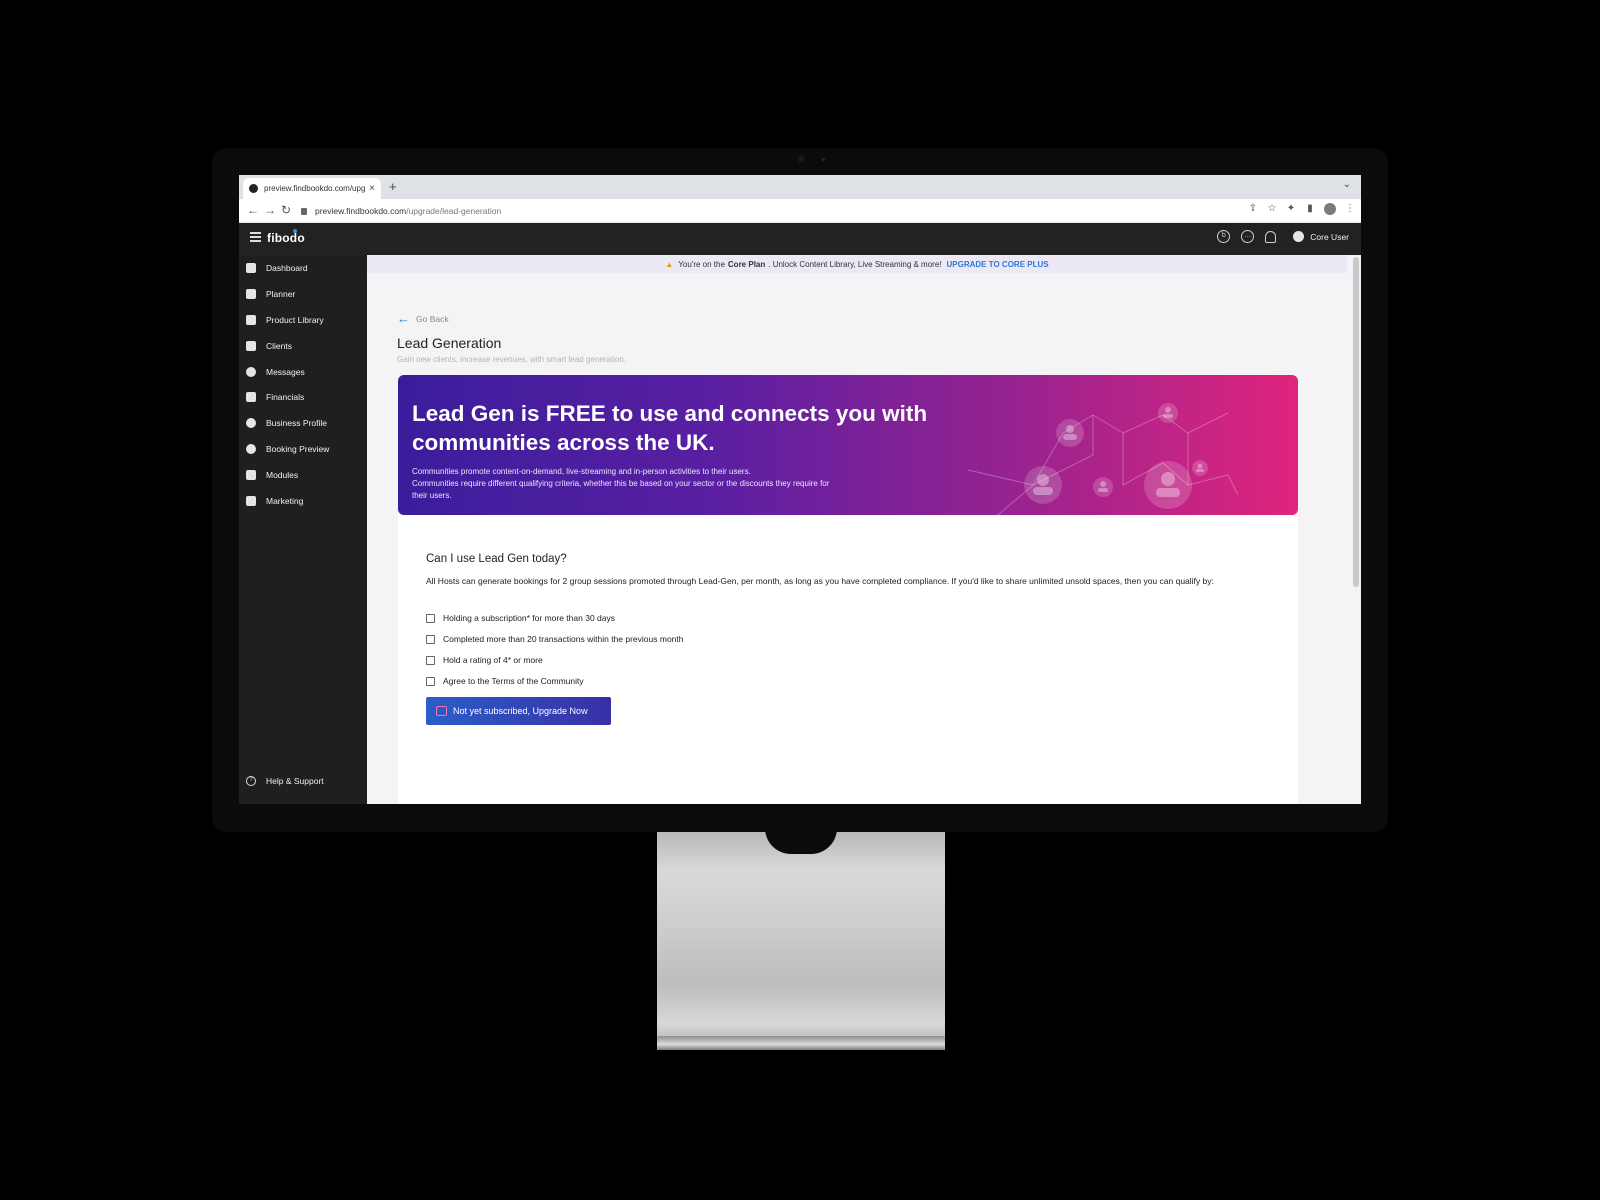  What do you see at coordinates (1356, 422) in the screenshot?
I see `scrollbar` at bounding box center [1356, 422].